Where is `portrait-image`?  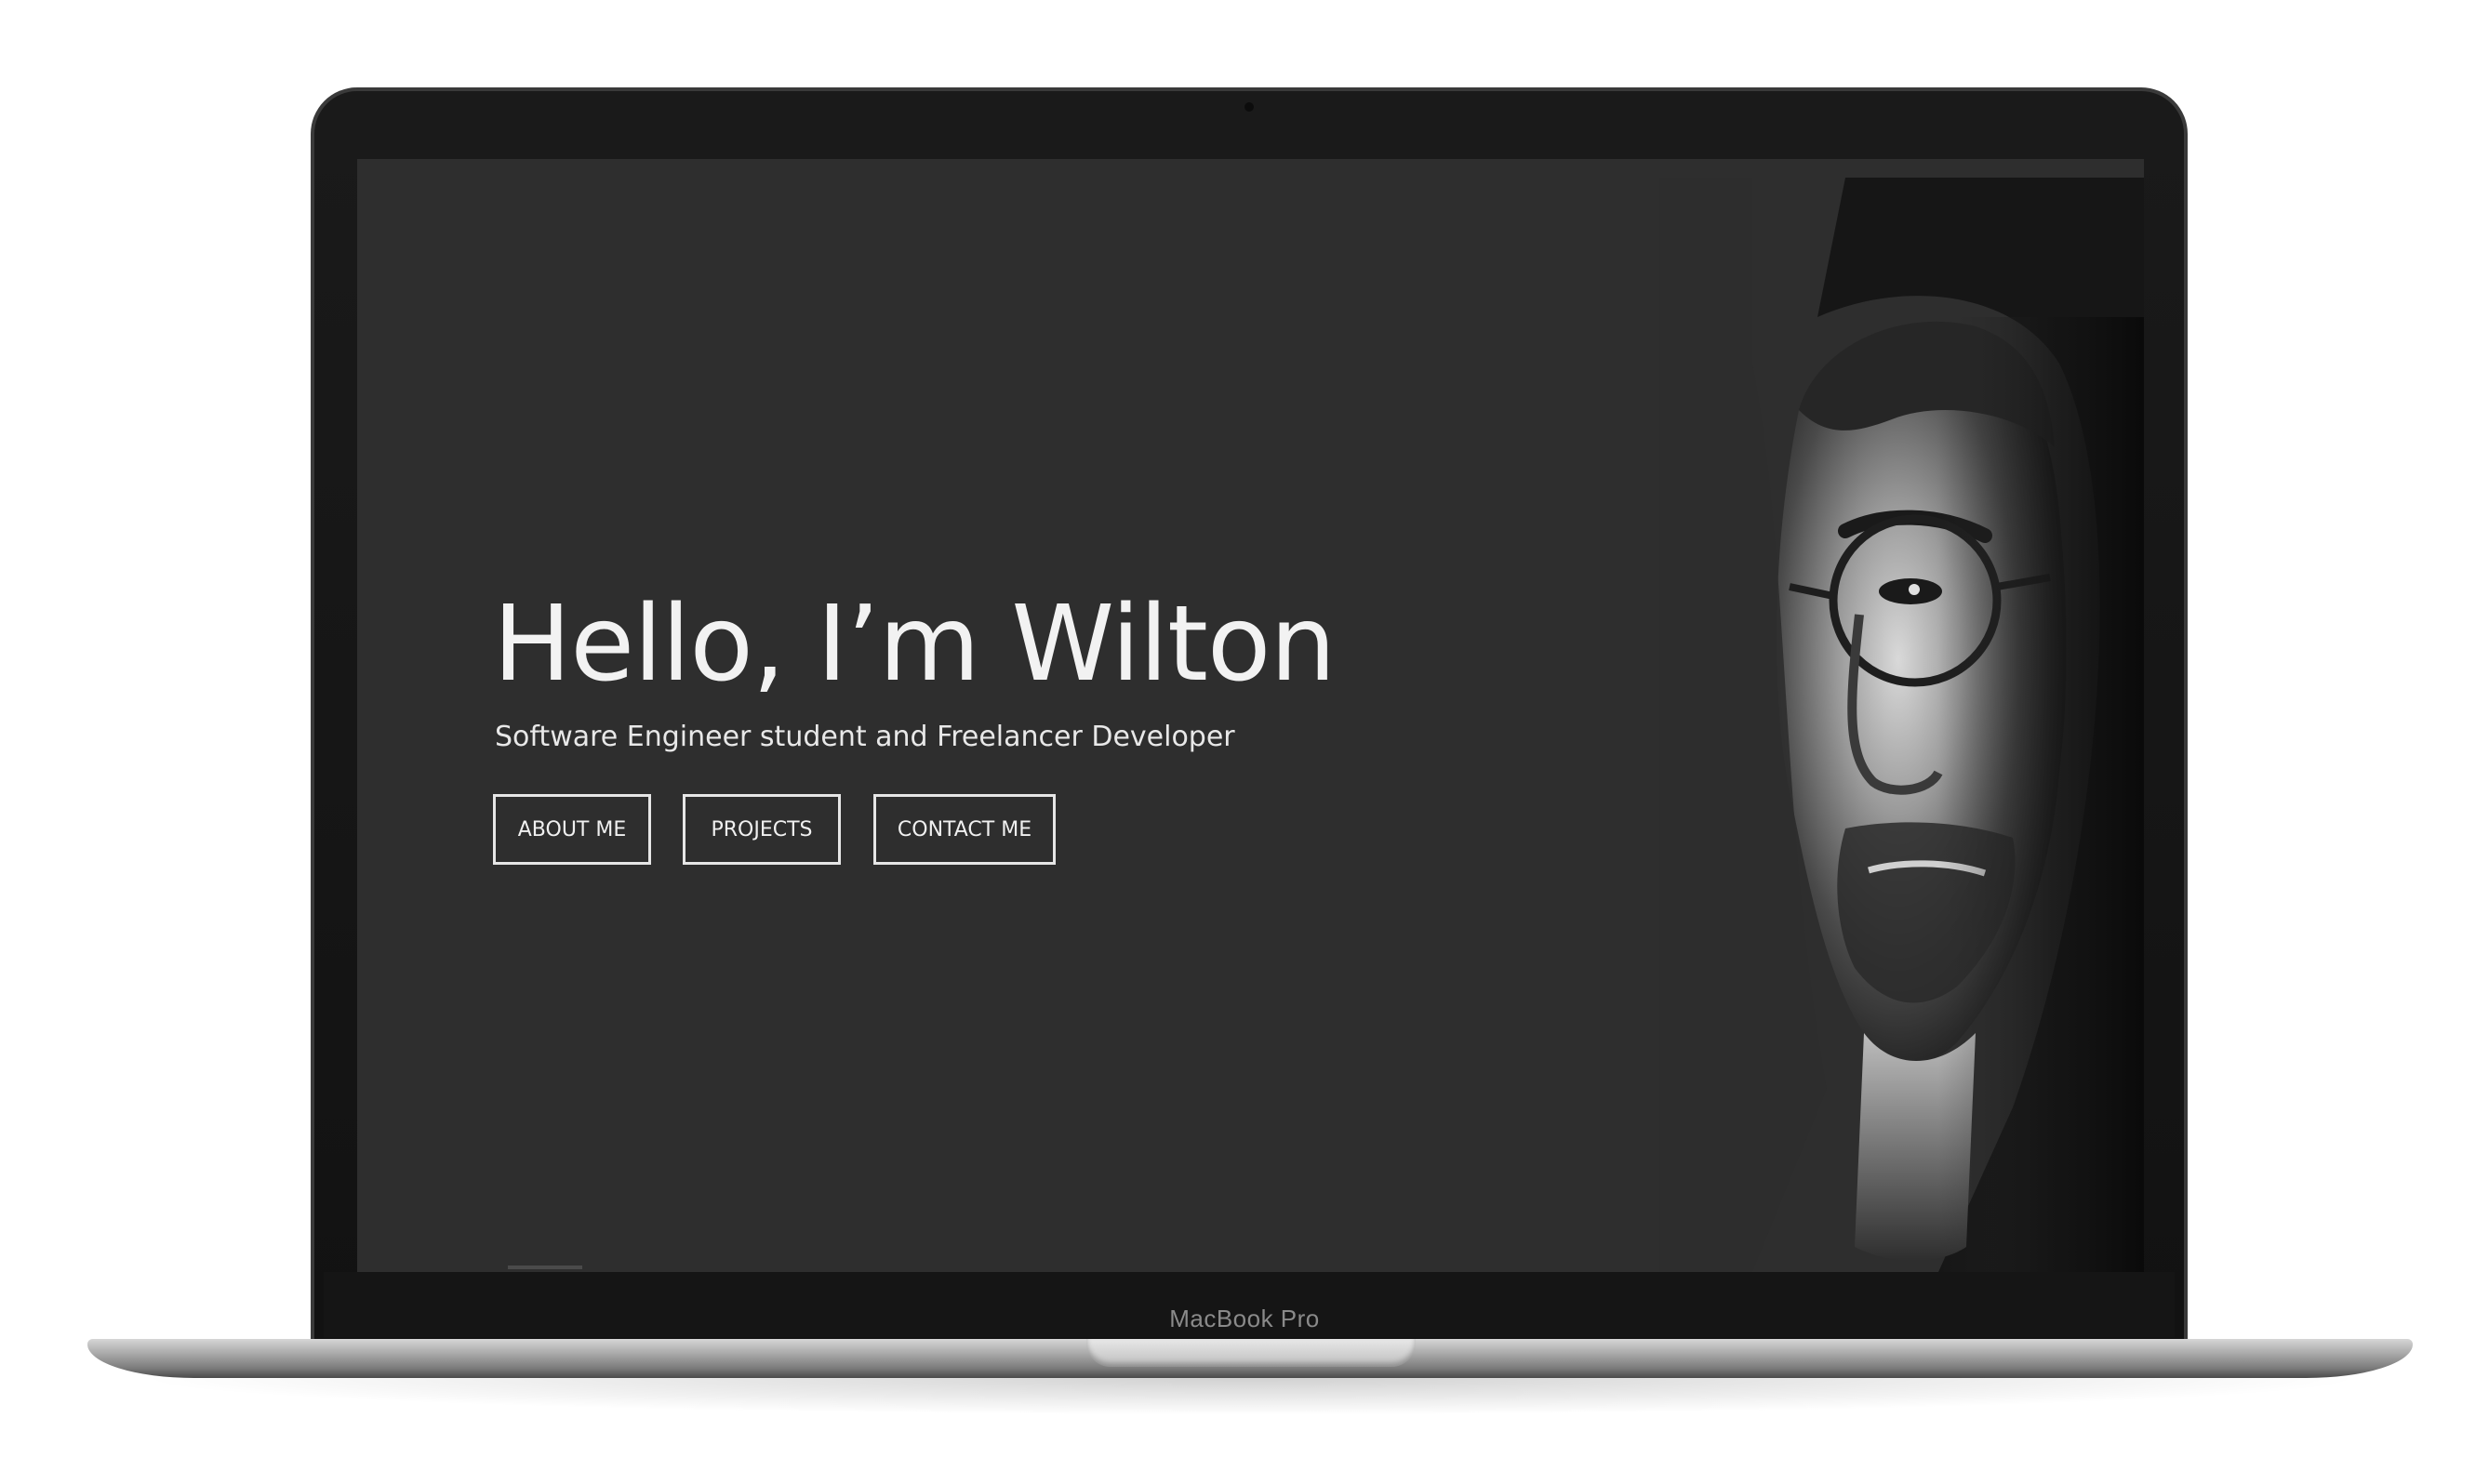
portrait-image is located at coordinates (1902, 725).